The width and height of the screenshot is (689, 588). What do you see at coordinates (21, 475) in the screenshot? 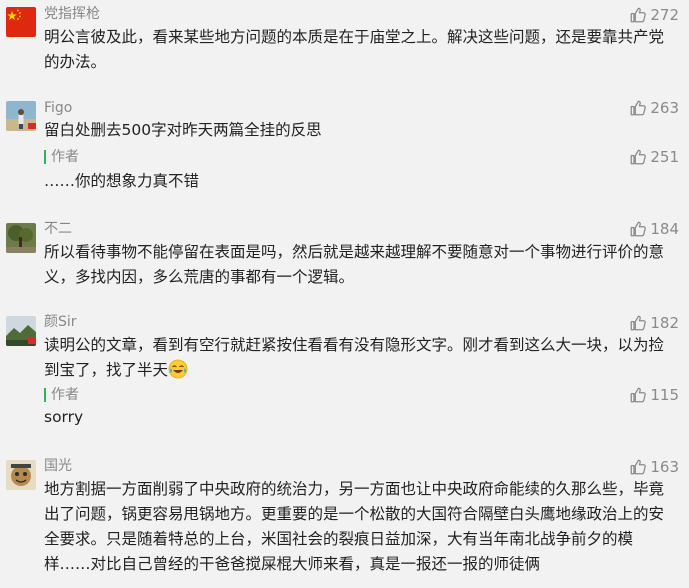
I see `cartoon-avatar` at bounding box center [21, 475].